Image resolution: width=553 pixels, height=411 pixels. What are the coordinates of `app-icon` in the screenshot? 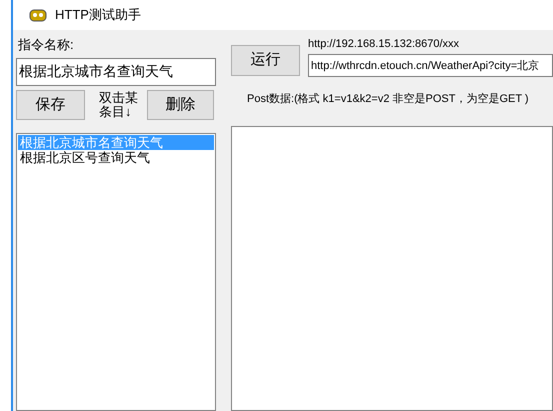 It's located at (38, 15).